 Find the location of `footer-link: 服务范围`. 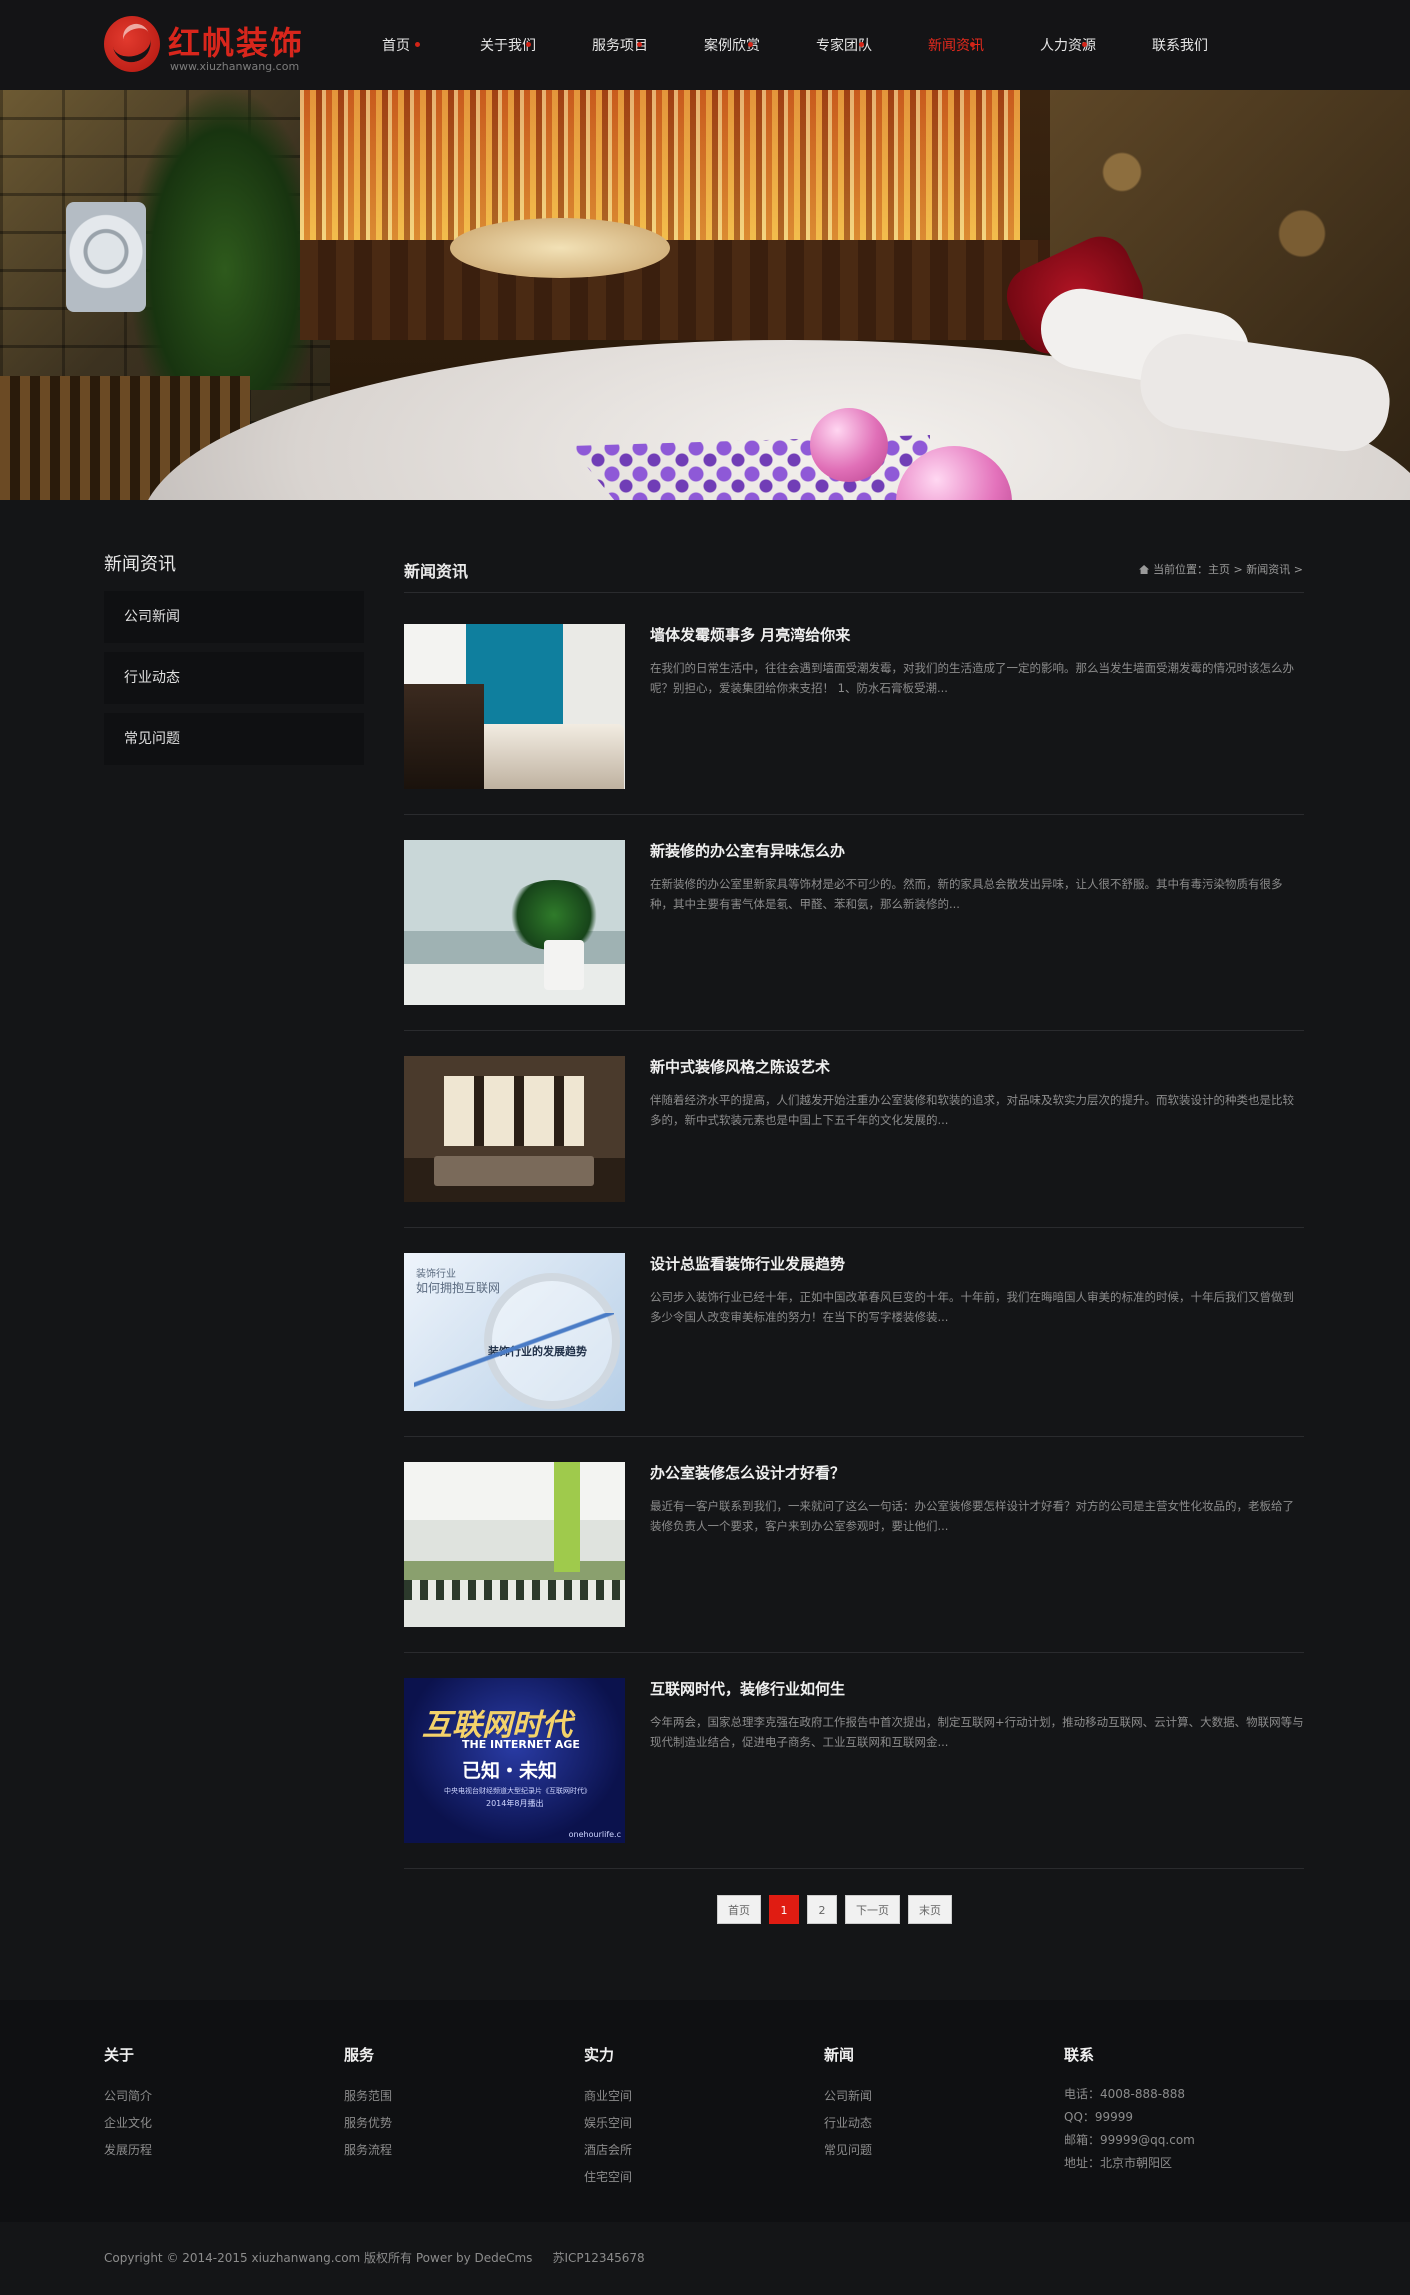

footer-link: 服务范围 is located at coordinates (368, 2096).